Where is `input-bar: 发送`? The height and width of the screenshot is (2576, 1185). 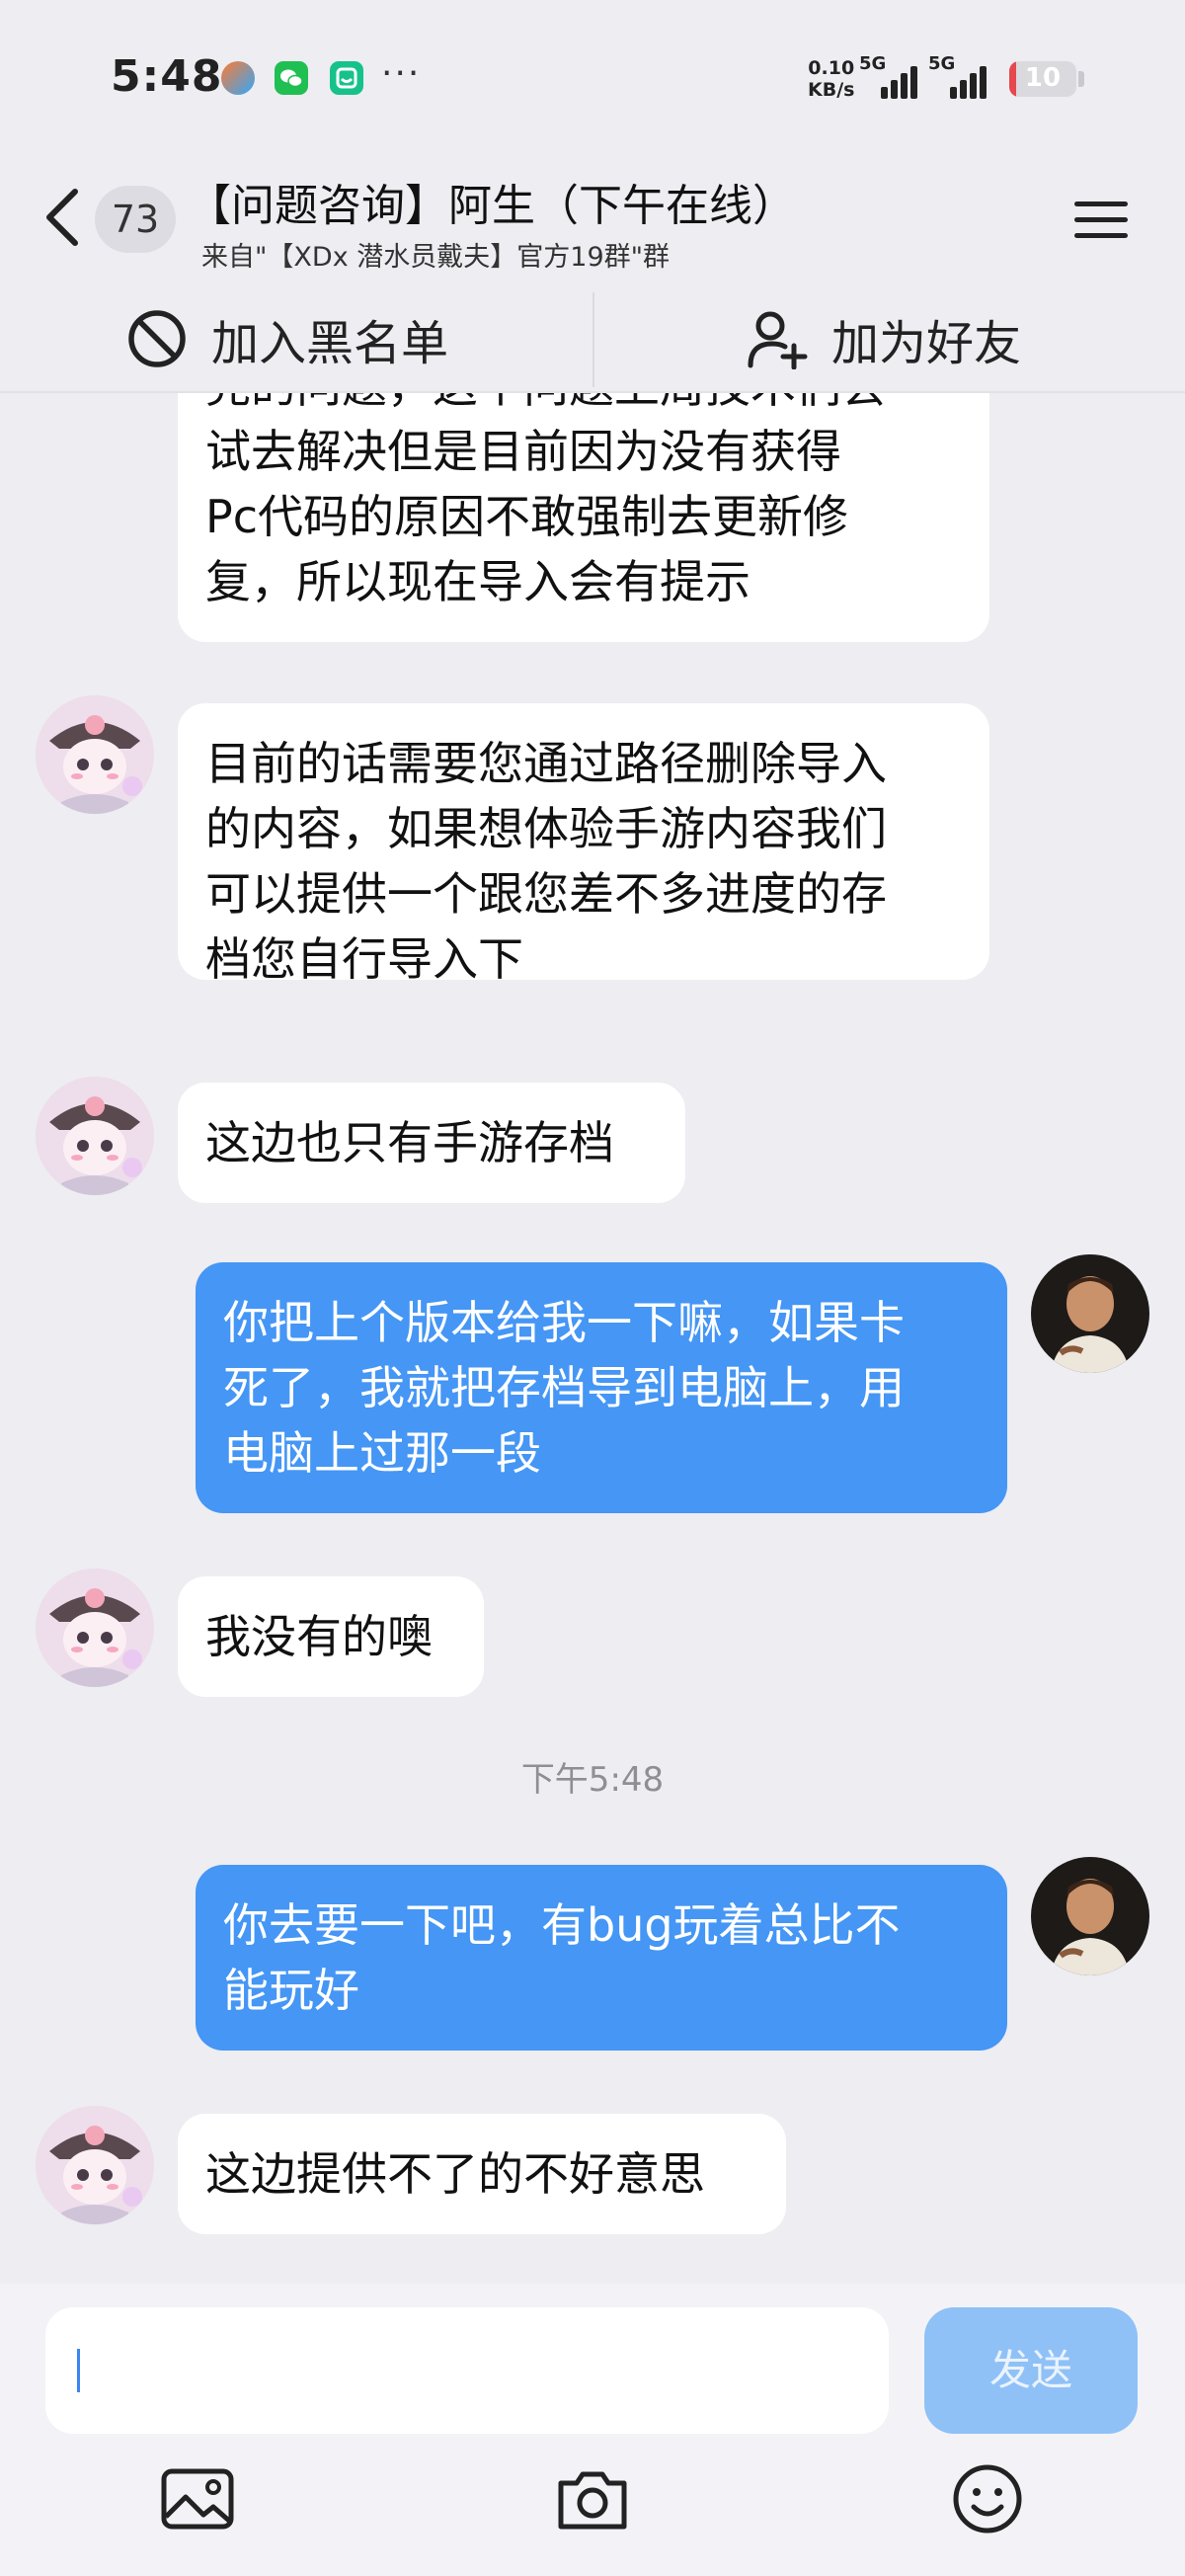 input-bar: 发送 is located at coordinates (592, 2430).